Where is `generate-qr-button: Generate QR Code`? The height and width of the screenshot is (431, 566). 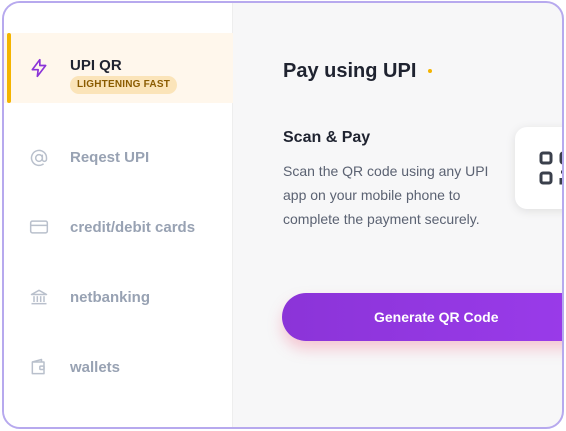
generate-qr-button: Generate QR Code is located at coordinates (422, 317).